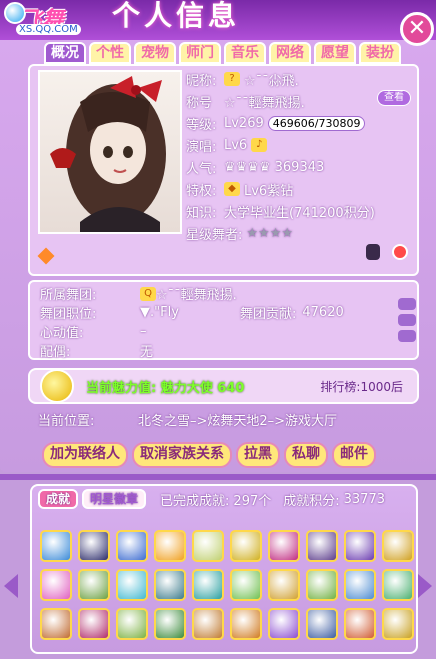  I want to click on close-icon: ✕, so click(417, 29).